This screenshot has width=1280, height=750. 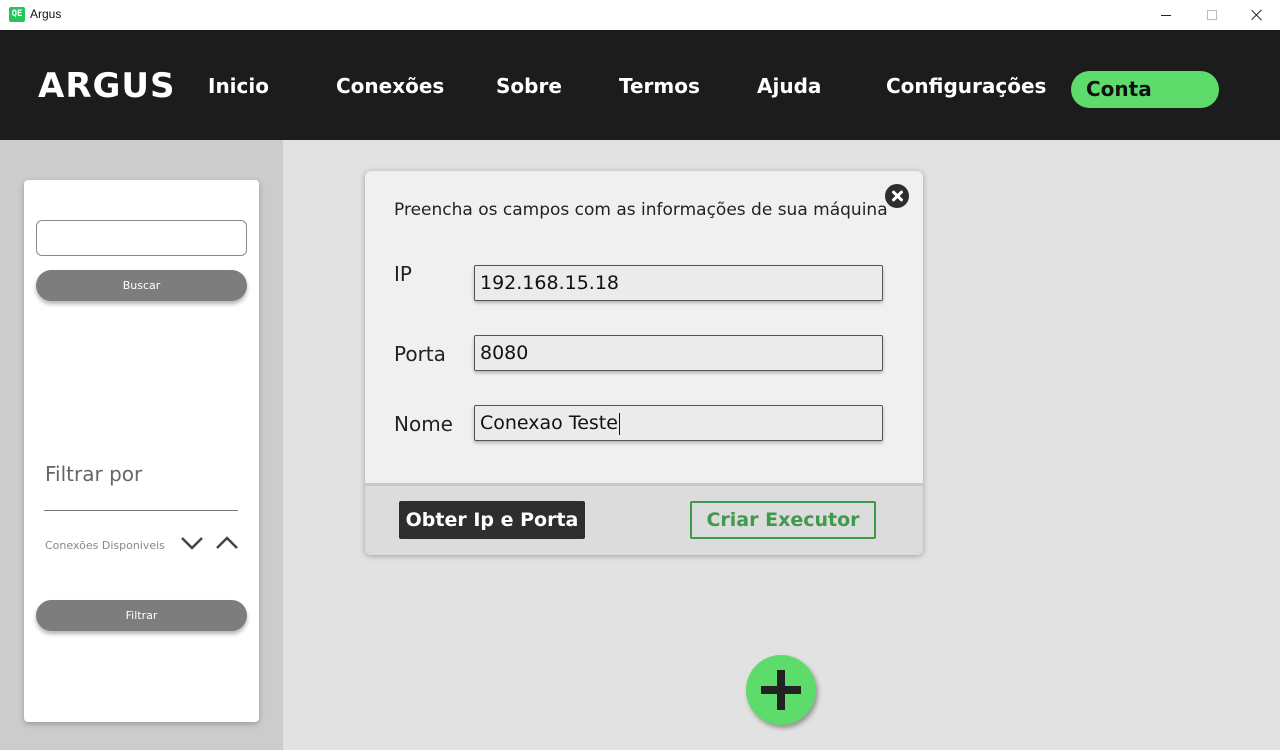 I want to click on account-button: Conta, so click(x=1145, y=89).